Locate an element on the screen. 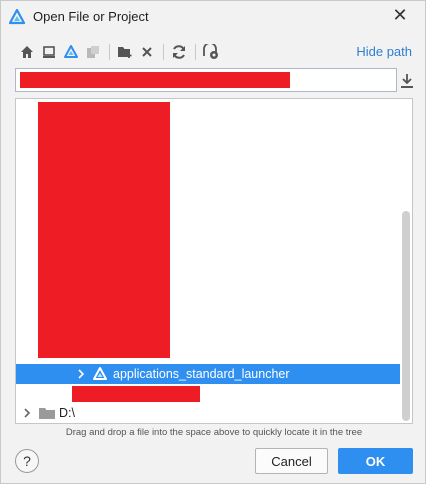 This screenshot has height=484, width=426. close-icon: ✕ is located at coordinates (400, 16).